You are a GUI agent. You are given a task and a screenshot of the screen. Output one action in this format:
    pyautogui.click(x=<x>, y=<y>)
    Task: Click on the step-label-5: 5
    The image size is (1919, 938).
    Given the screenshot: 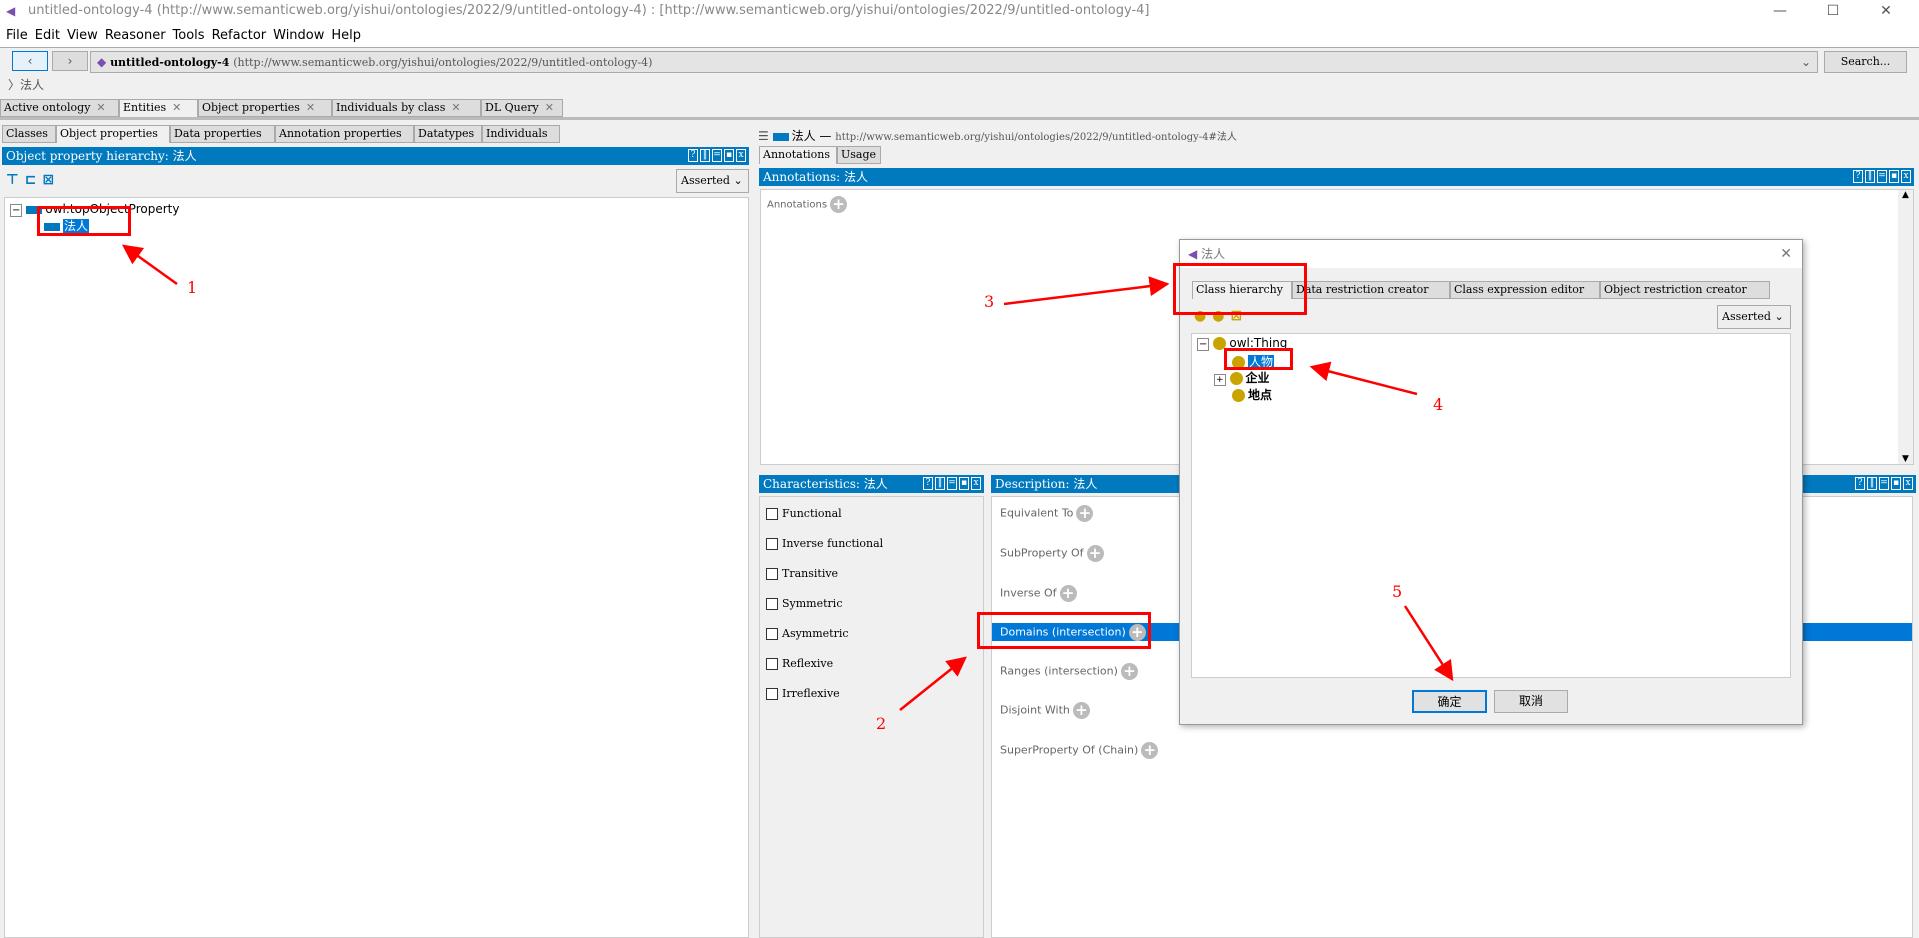 What is the action you would take?
    pyautogui.click(x=1397, y=591)
    